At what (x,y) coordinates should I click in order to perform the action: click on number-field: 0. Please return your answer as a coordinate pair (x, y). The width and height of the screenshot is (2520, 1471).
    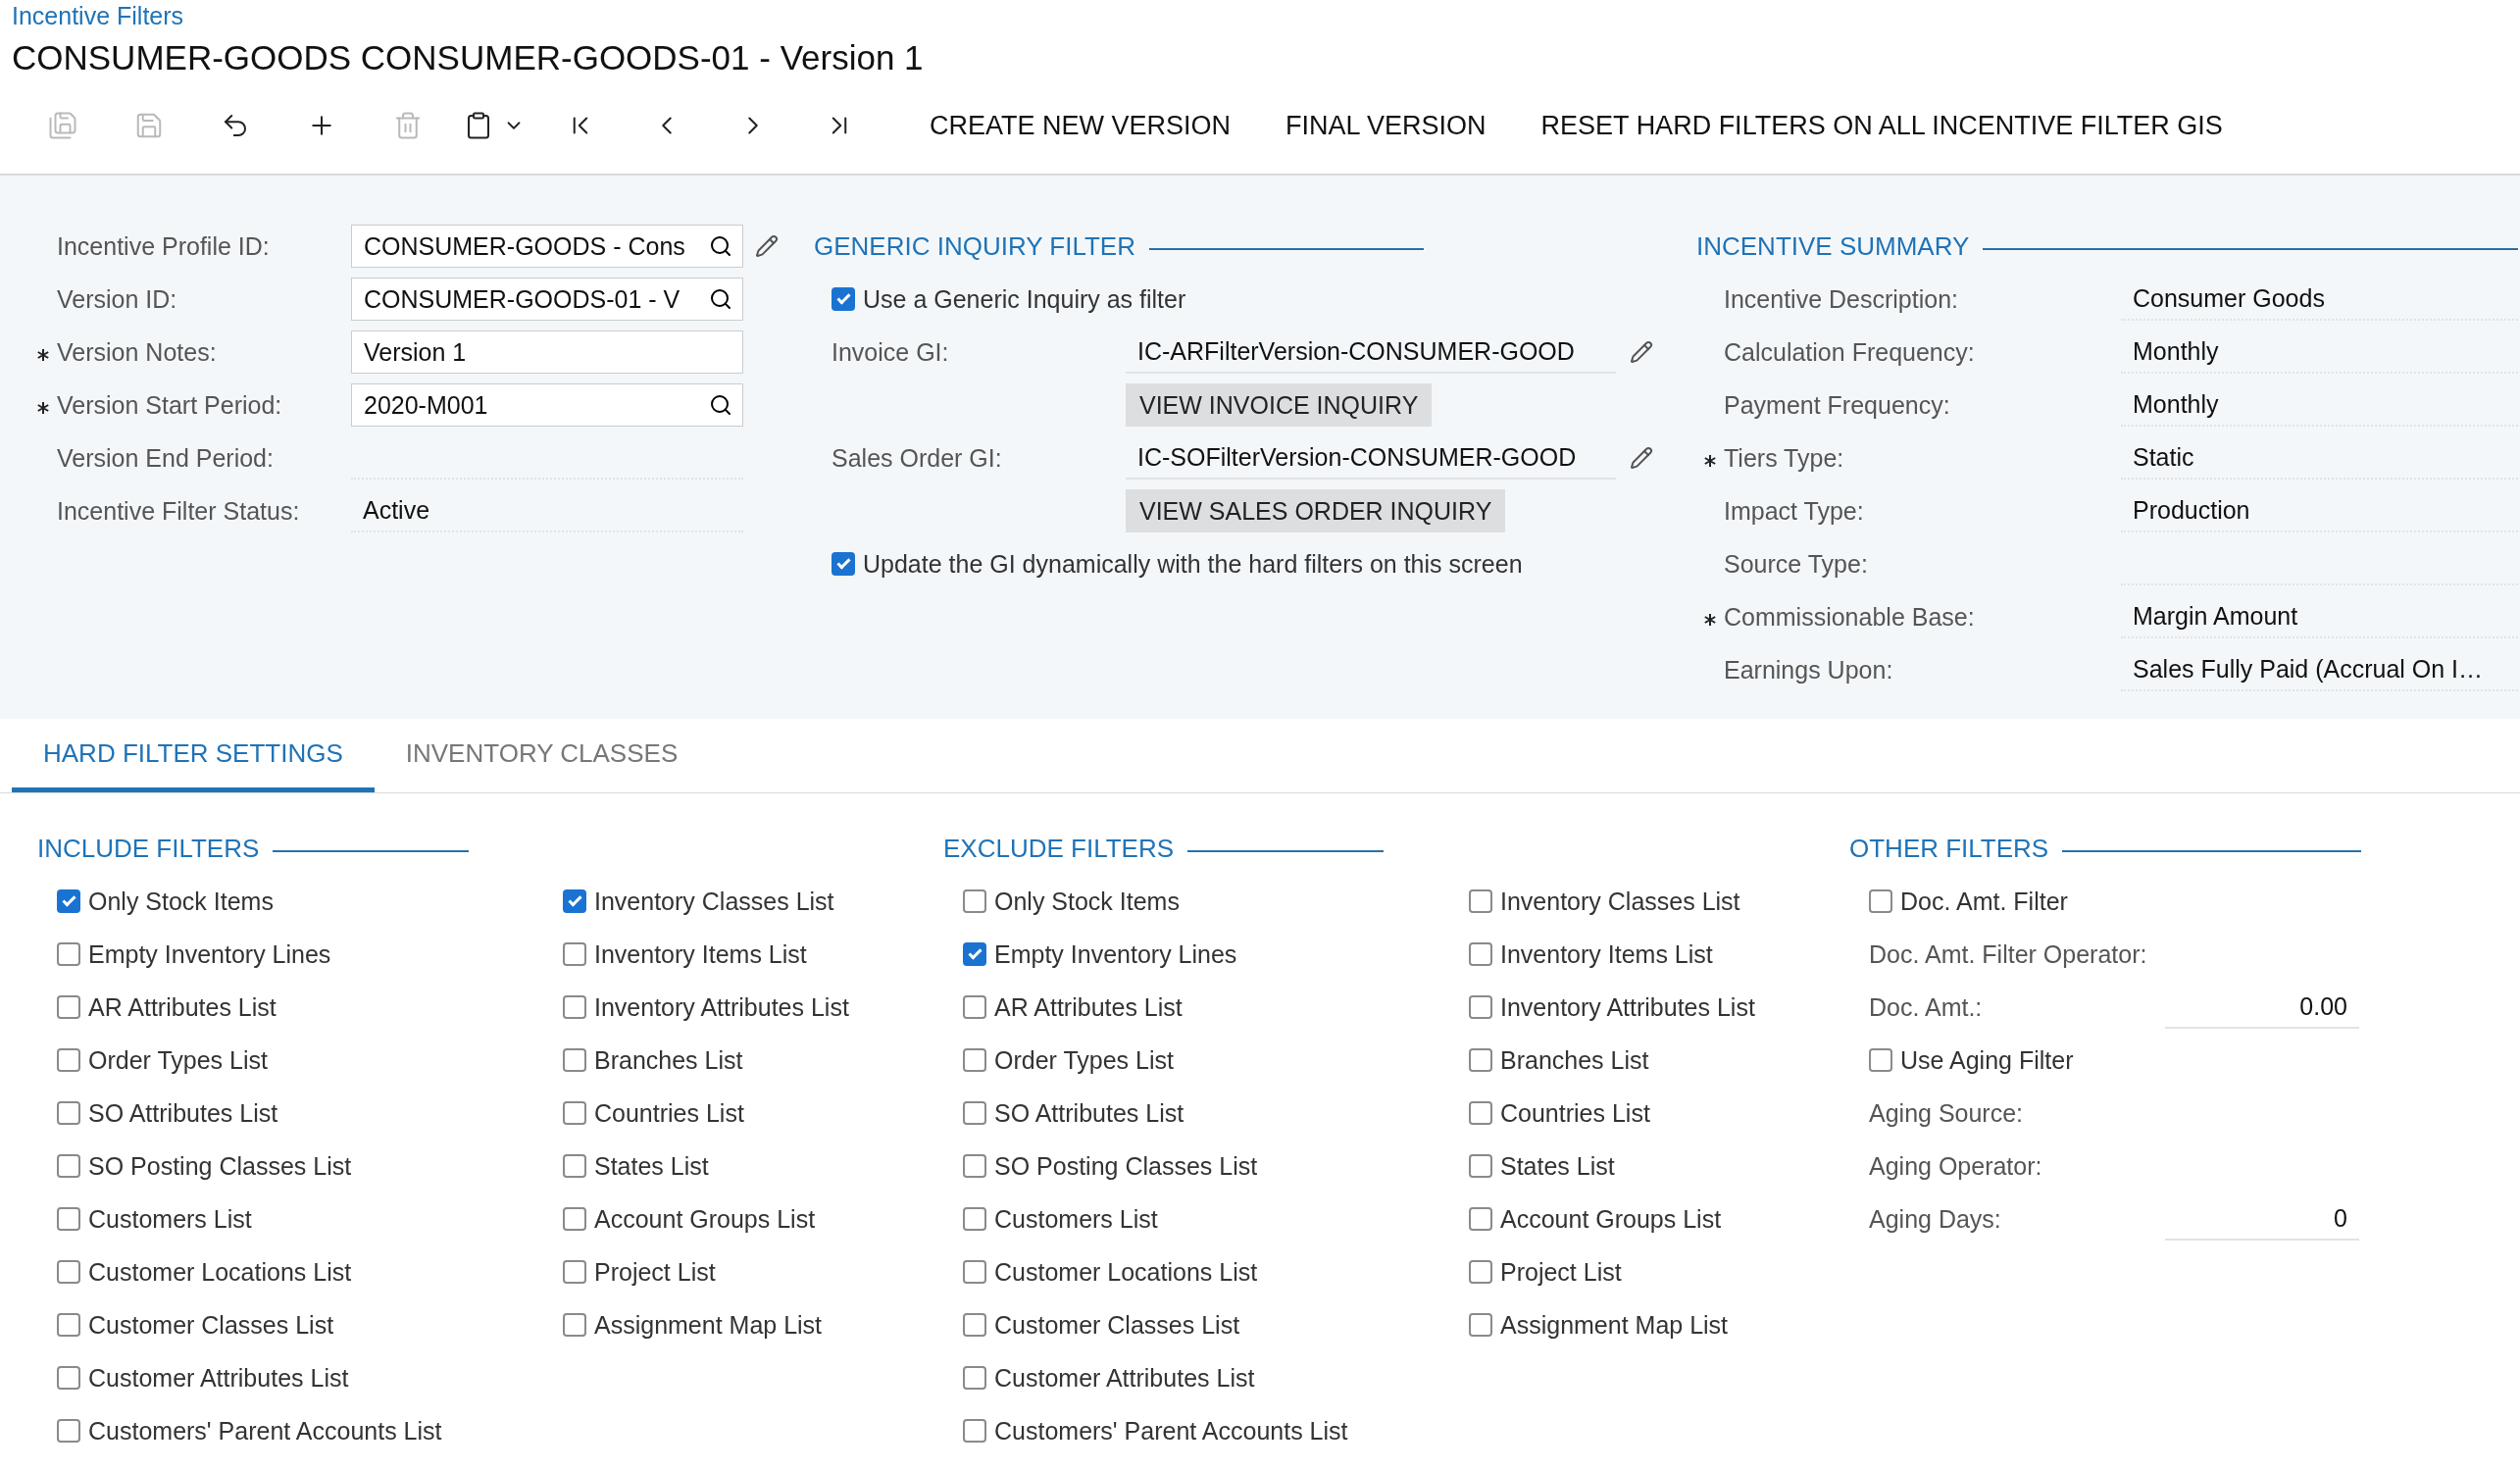
    Looking at the image, I should click on (2262, 1219).